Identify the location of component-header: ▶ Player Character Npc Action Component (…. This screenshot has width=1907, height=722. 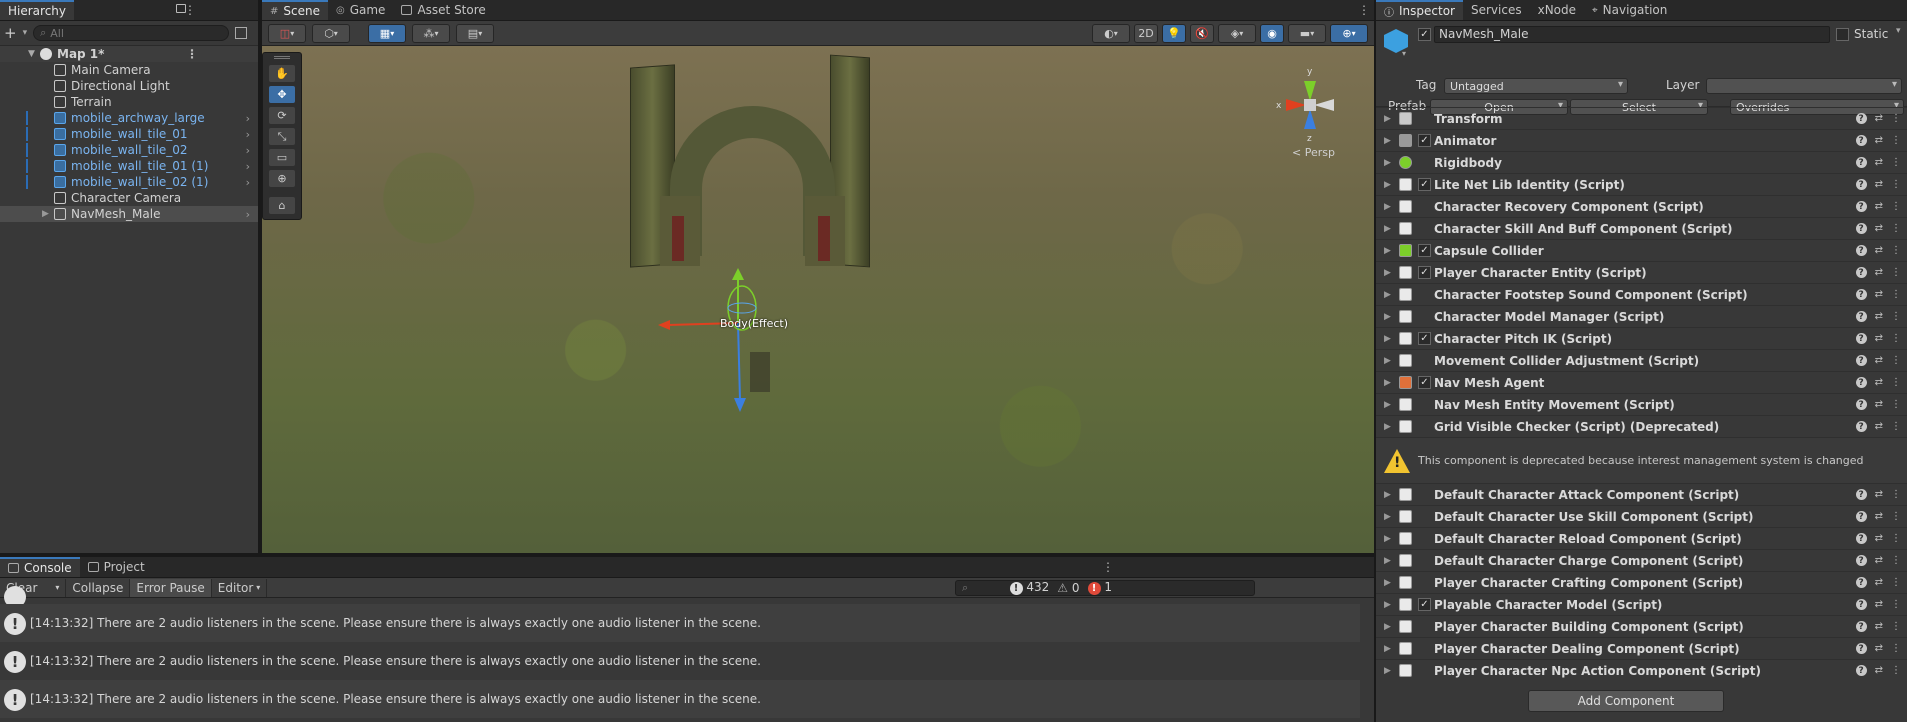
(1641, 670).